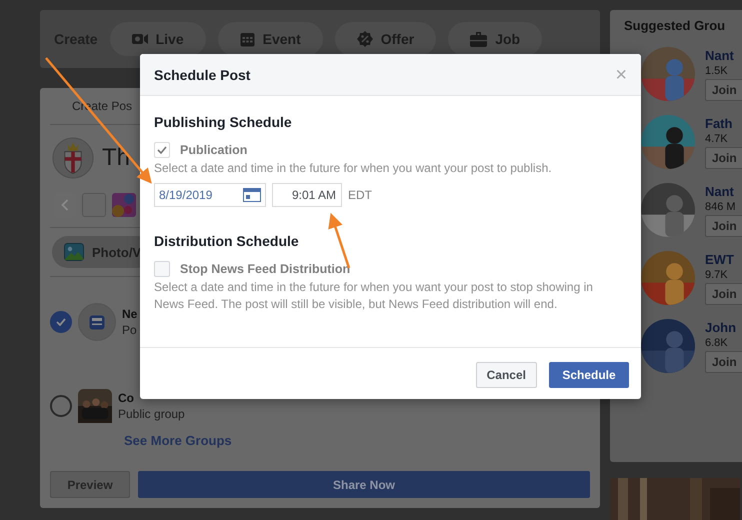  I want to click on share-button: Share Now, so click(364, 484).